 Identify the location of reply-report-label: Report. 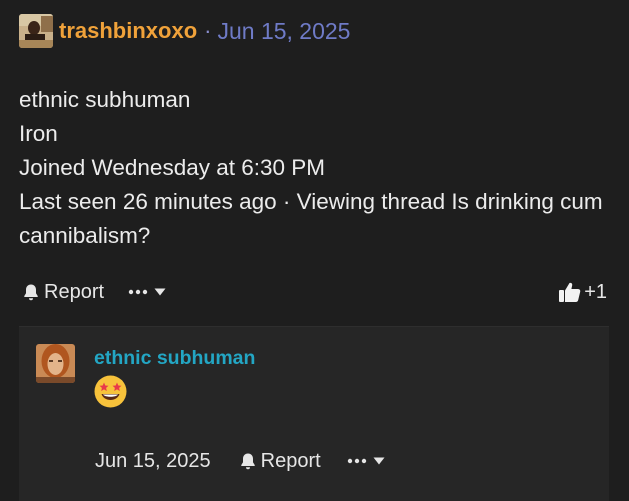
(290, 460).